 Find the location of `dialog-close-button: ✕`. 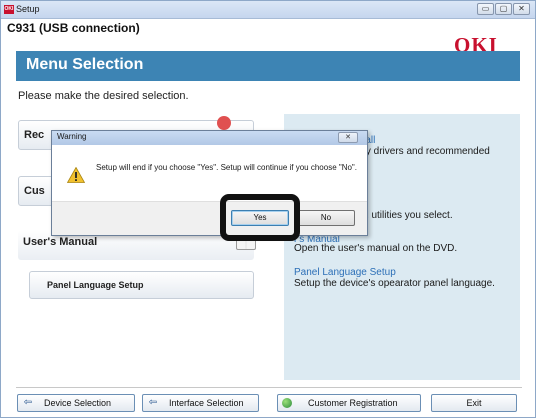

dialog-close-button: ✕ is located at coordinates (348, 137).